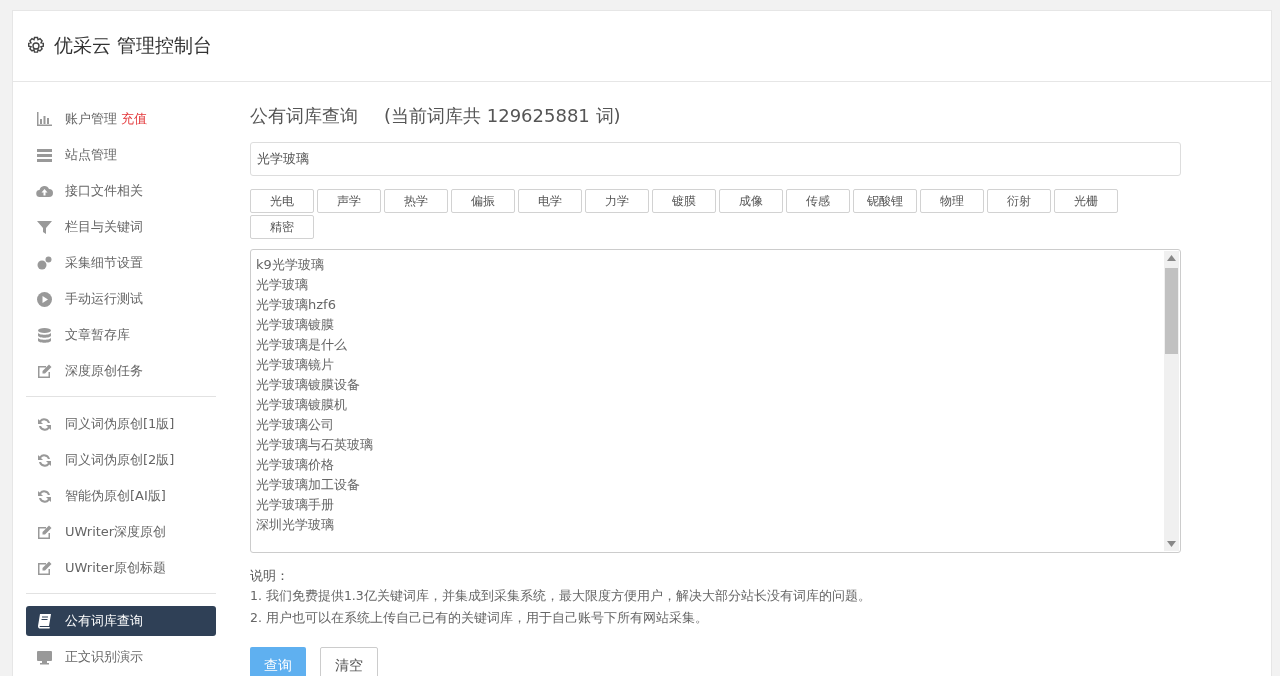 Image resolution: width=1280 pixels, height=676 pixels. What do you see at coordinates (416, 201) in the screenshot?
I see `keyword-tag: 热学` at bounding box center [416, 201].